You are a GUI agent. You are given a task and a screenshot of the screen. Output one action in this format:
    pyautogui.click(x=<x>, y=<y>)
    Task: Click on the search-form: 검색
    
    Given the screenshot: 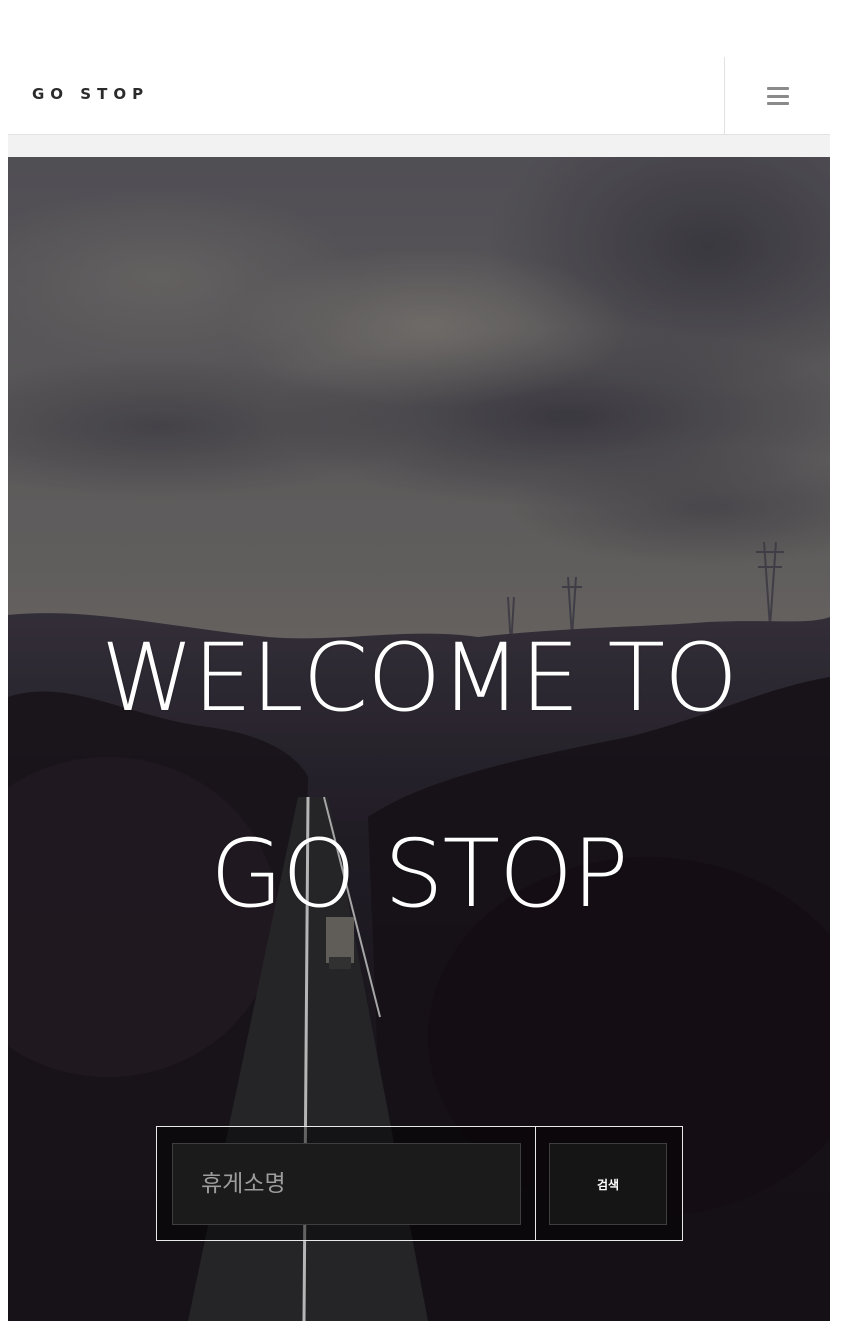 What is the action you would take?
    pyautogui.click(x=419, y=1183)
    